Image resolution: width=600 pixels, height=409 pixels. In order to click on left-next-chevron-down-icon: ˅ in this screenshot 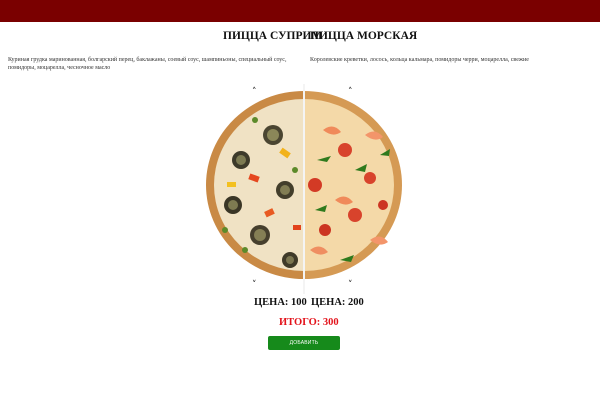, I will do `click(254, 285)`.